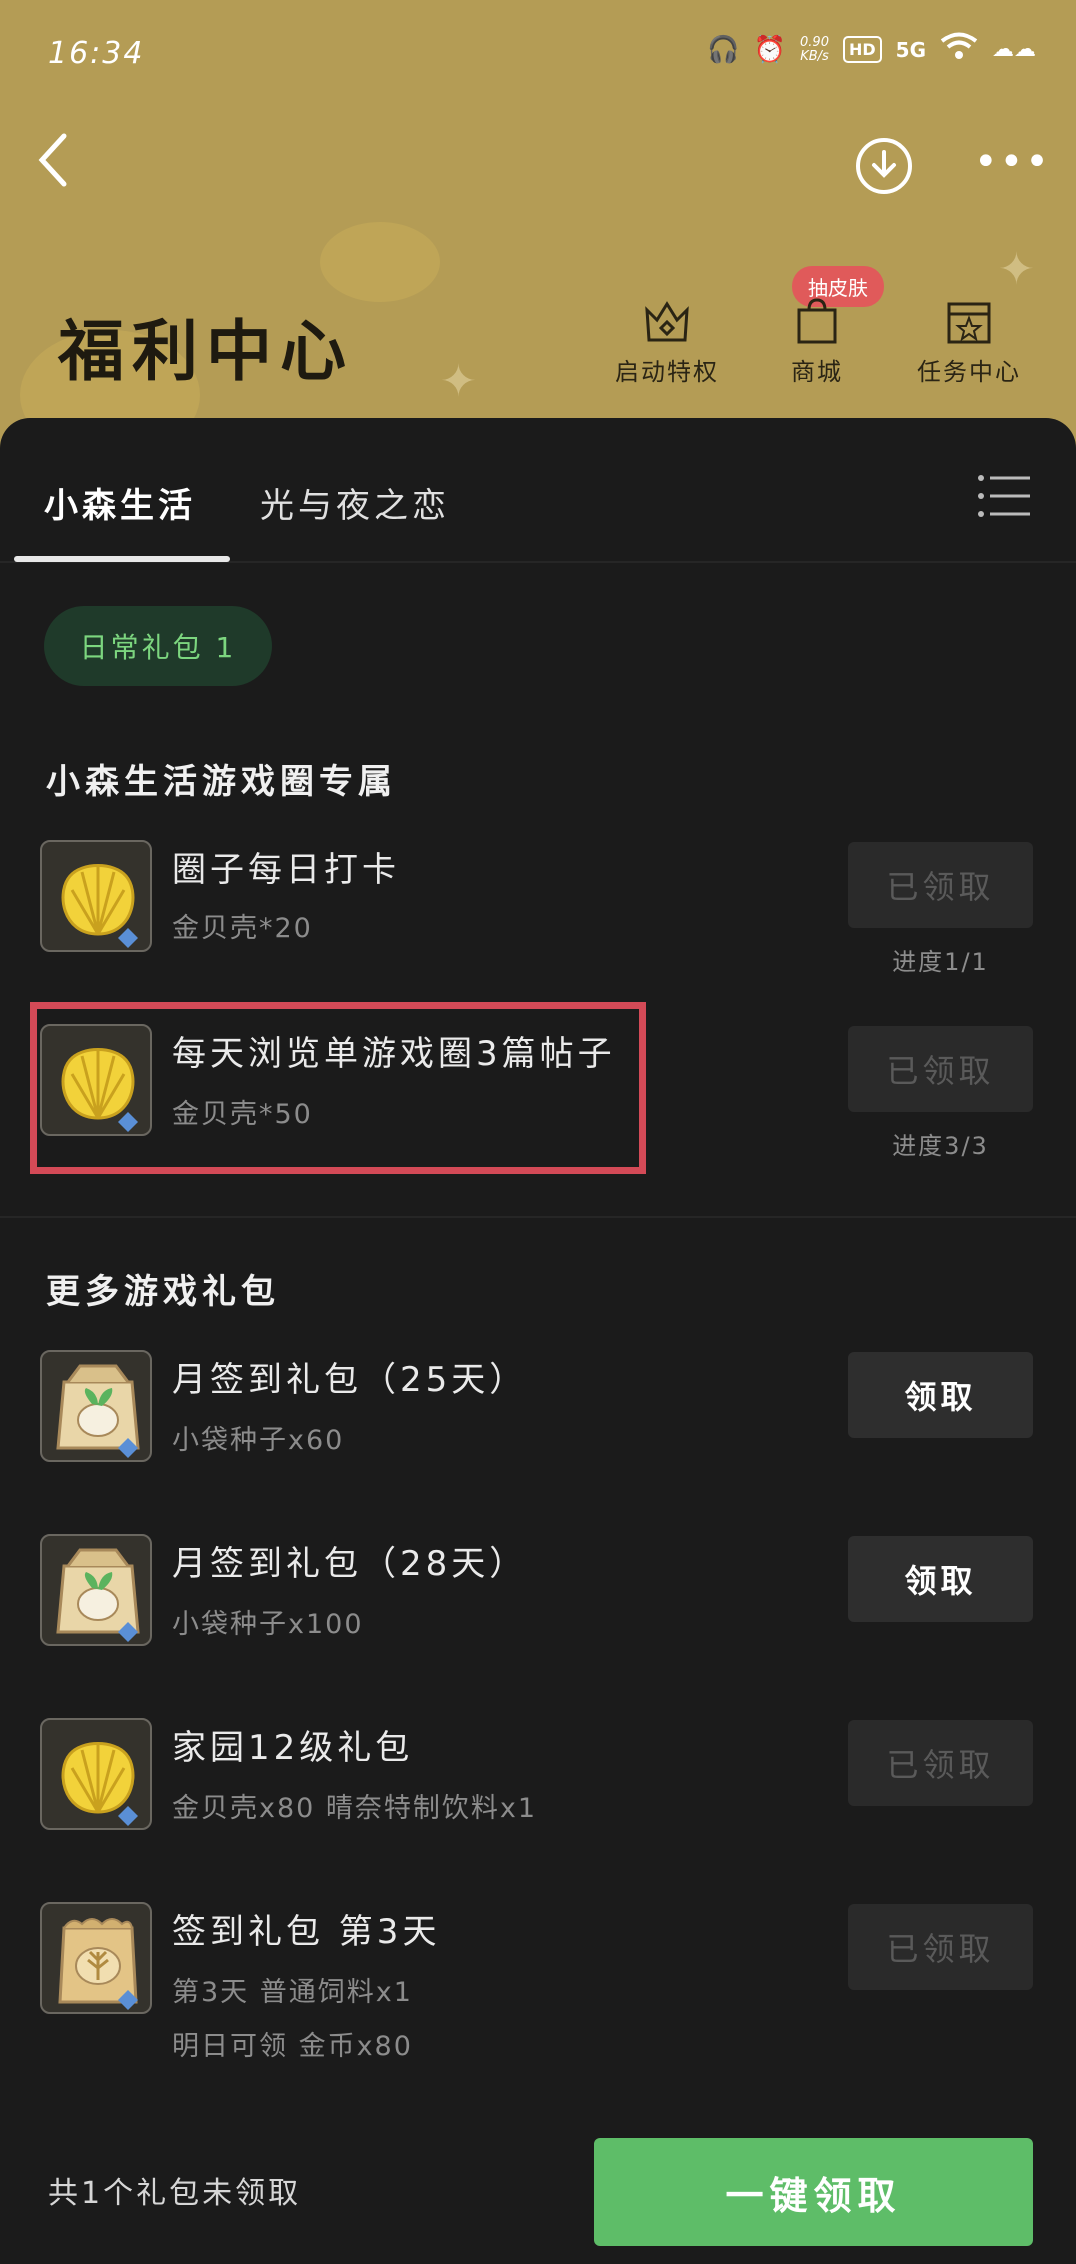 The width and height of the screenshot is (1076, 2264). Describe the element at coordinates (175, 2193) in the screenshot. I see `unclaimed-summary: 共1个礼包未领取` at that location.